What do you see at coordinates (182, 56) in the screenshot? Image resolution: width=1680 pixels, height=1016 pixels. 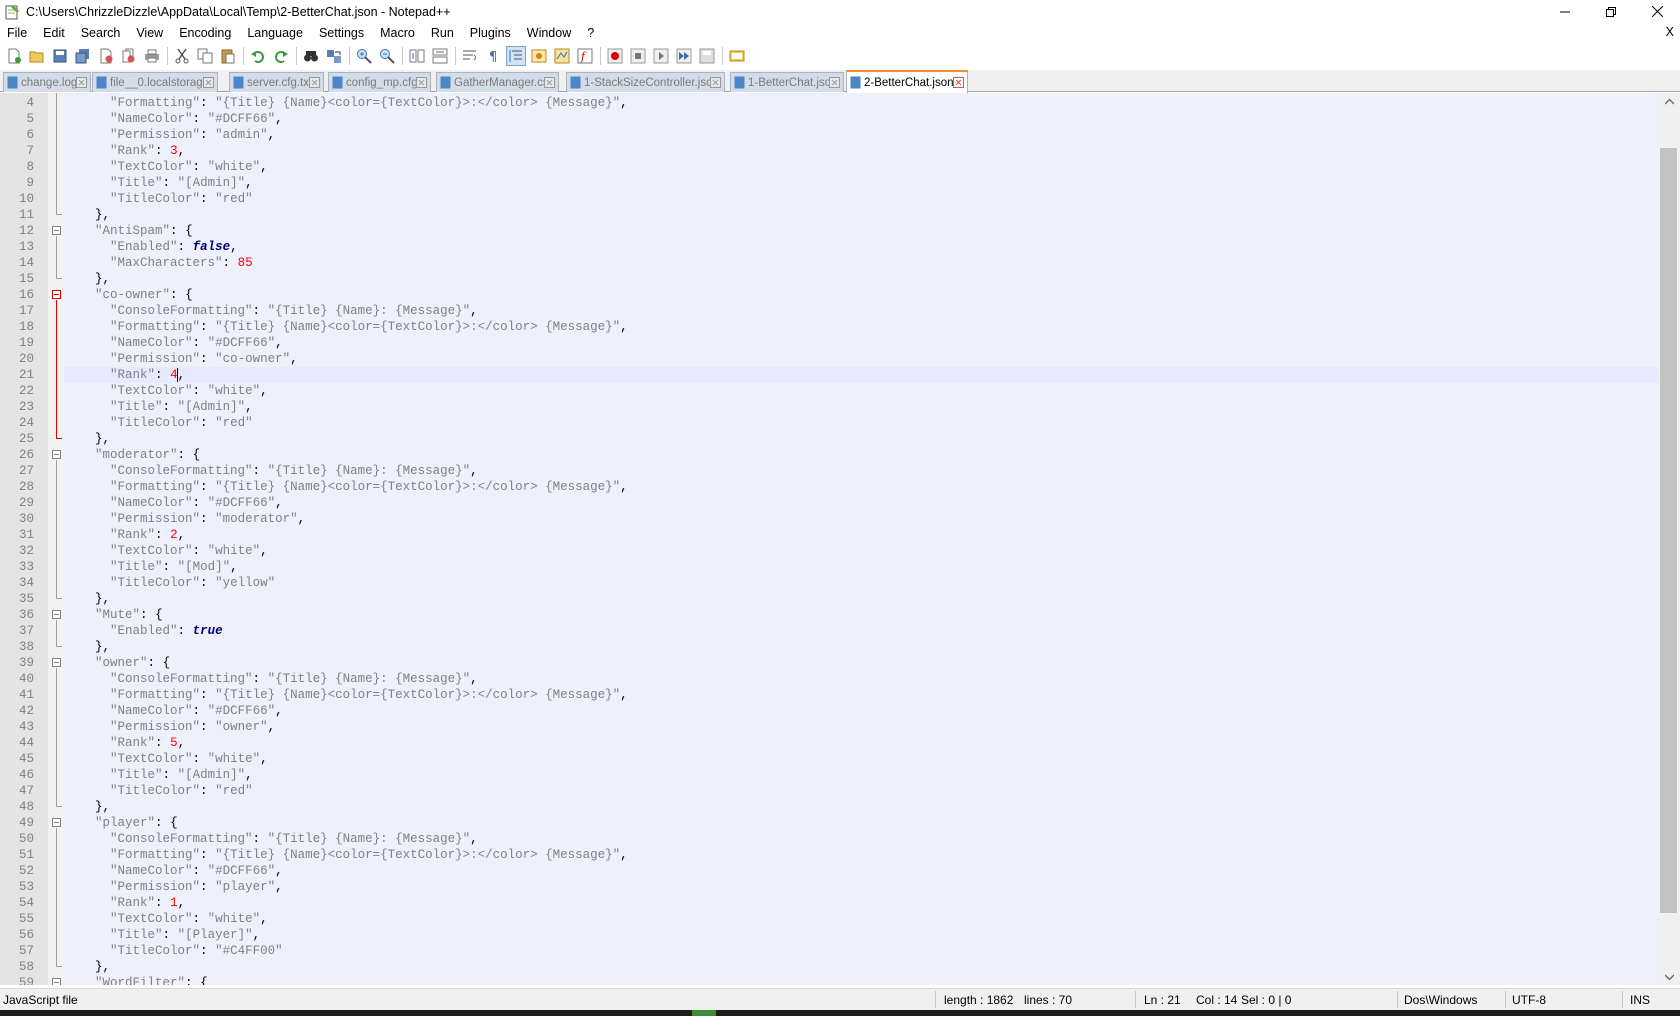 I see `cut-button` at bounding box center [182, 56].